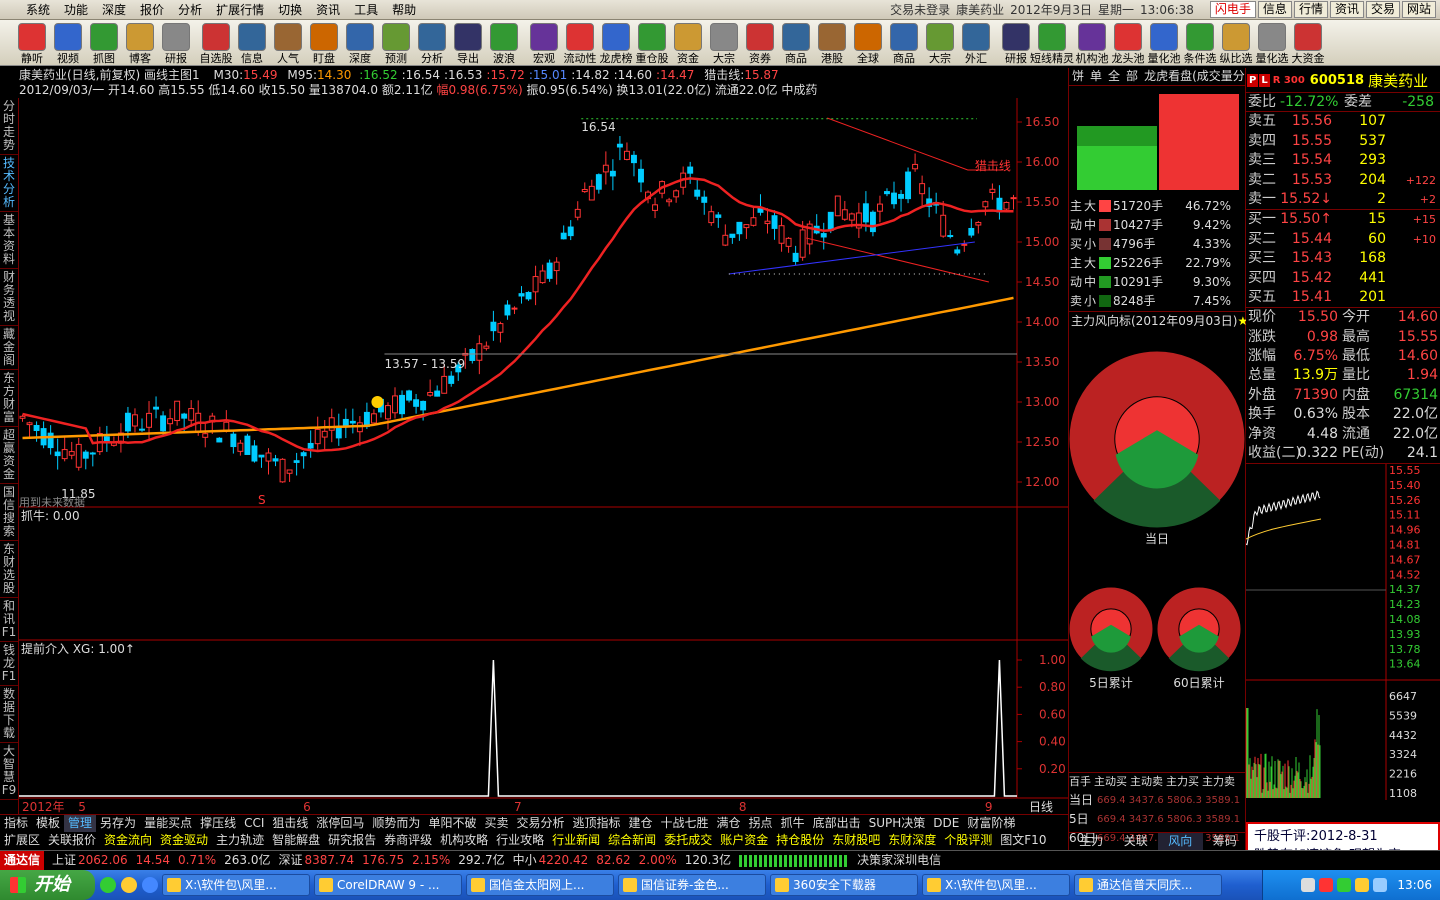  I want to click on extension-tab: 个股评测, so click(968, 841).